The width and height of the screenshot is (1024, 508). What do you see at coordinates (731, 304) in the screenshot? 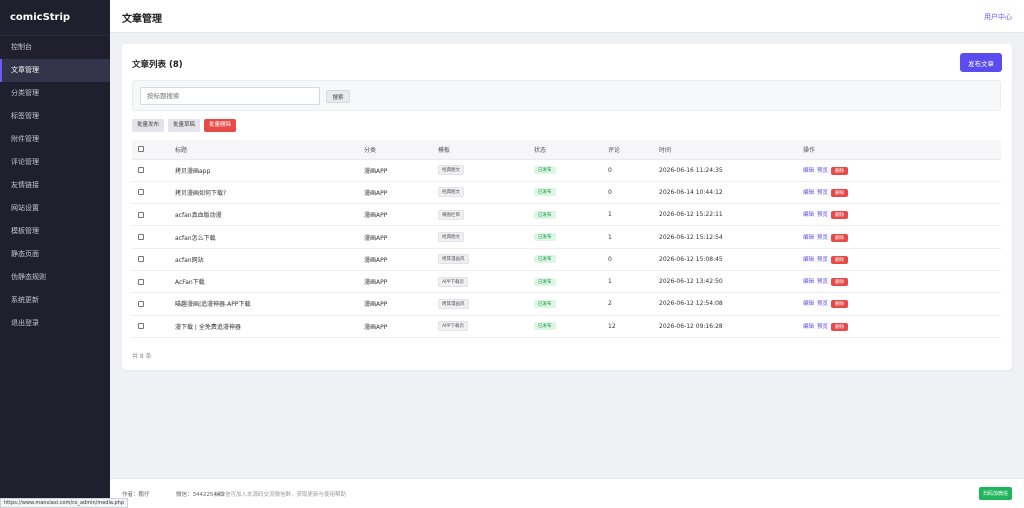
I see `row-time: 2026-06-12 12:54:08` at bounding box center [731, 304].